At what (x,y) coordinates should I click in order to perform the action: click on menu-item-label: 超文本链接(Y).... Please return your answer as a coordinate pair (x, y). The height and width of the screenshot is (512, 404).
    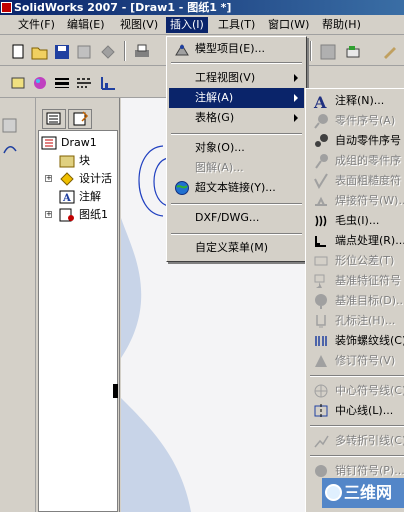
    Looking at the image, I should click on (235, 187).